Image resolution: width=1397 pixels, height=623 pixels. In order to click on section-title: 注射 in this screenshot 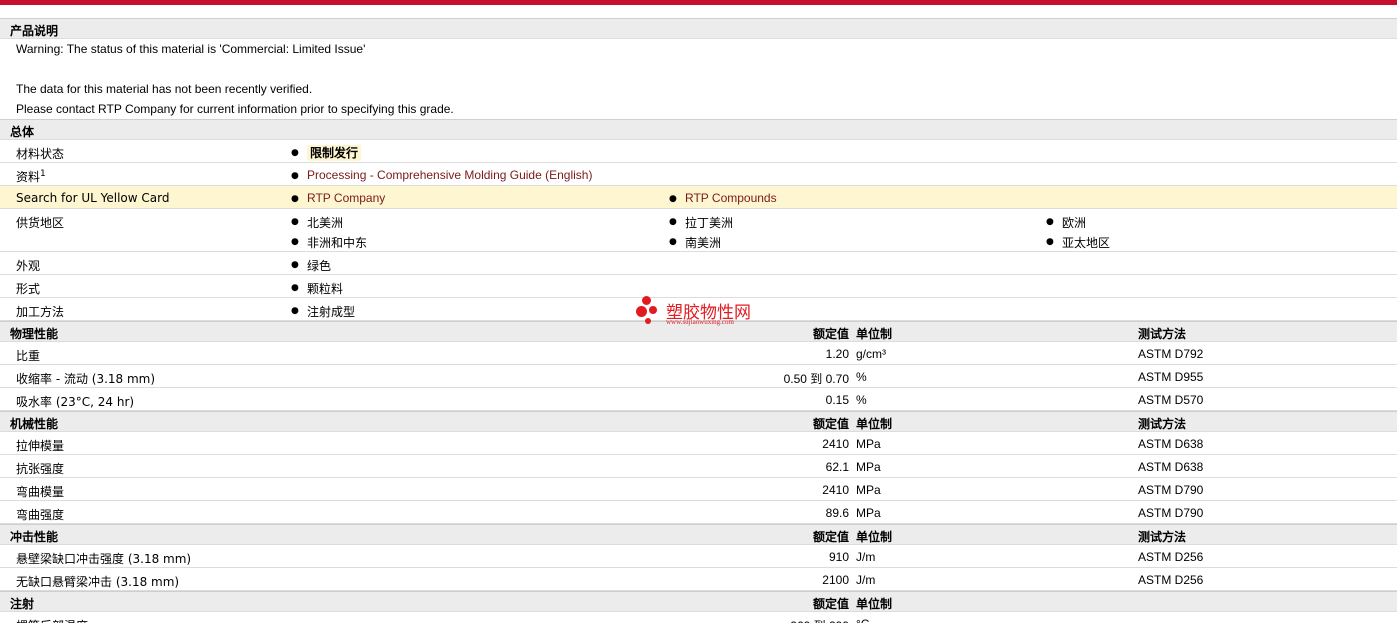, I will do `click(22, 604)`.